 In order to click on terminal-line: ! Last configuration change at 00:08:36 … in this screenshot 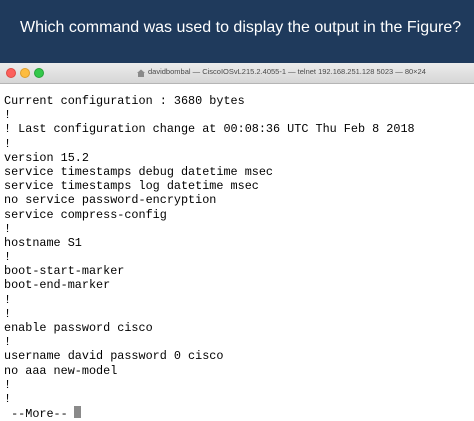, I will do `click(209, 129)`.